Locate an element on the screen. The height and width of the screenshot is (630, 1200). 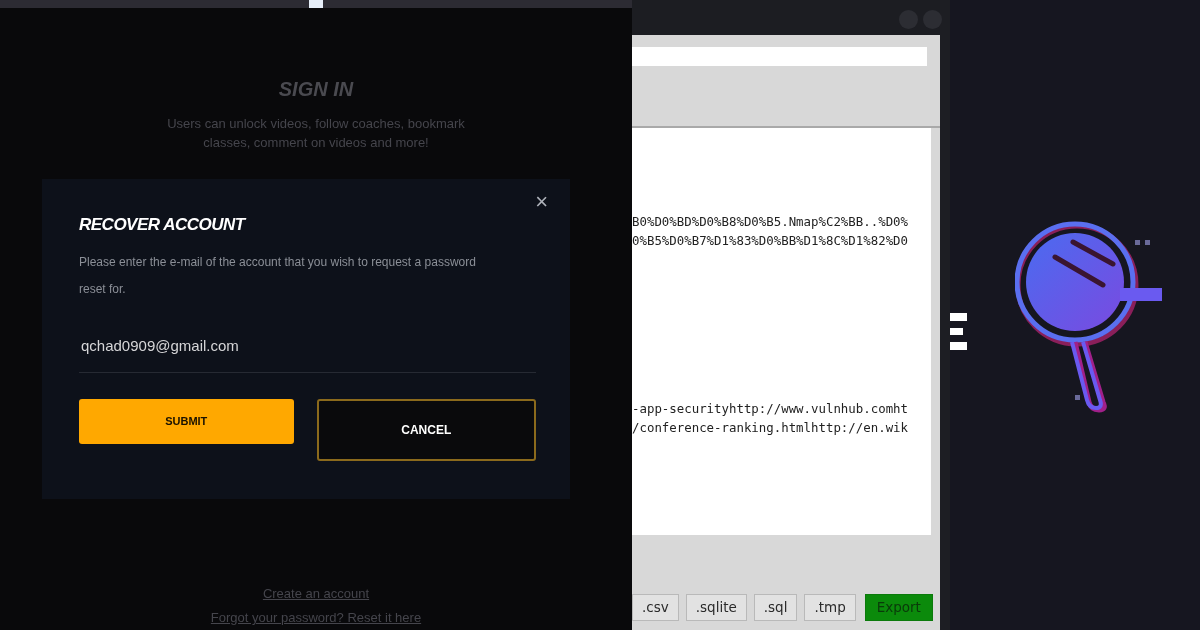
dialog-title: RECOVER ACCOUNT is located at coordinates (163, 224).